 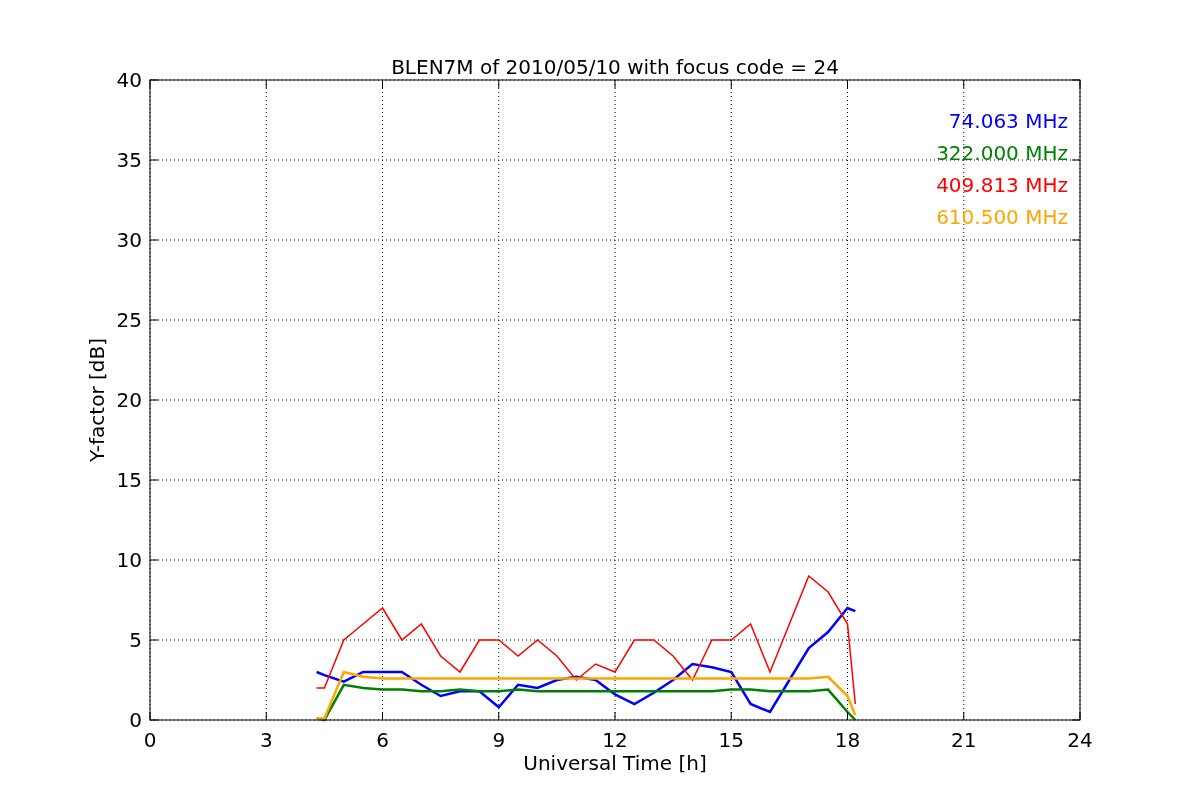 What do you see at coordinates (615, 67) in the screenshot?
I see `chart-title: BLEN7M of 2010/05/10 with focus code = 24` at bounding box center [615, 67].